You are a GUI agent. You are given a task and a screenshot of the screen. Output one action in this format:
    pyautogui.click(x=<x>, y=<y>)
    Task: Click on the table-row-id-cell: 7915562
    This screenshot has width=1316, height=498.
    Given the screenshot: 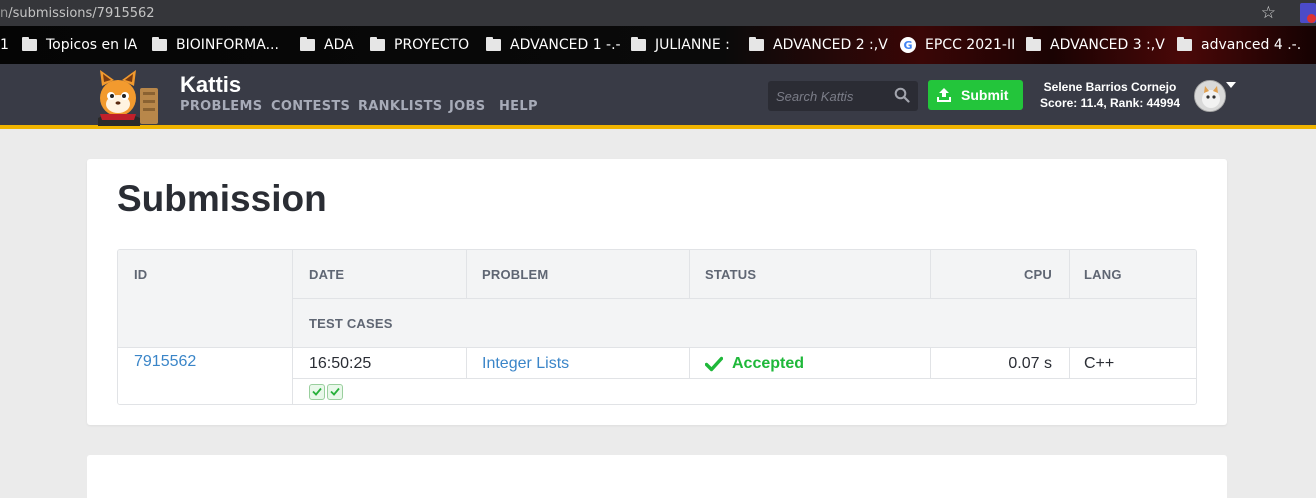 What is the action you would take?
    pyautogui.click(x=205, y=376)
    